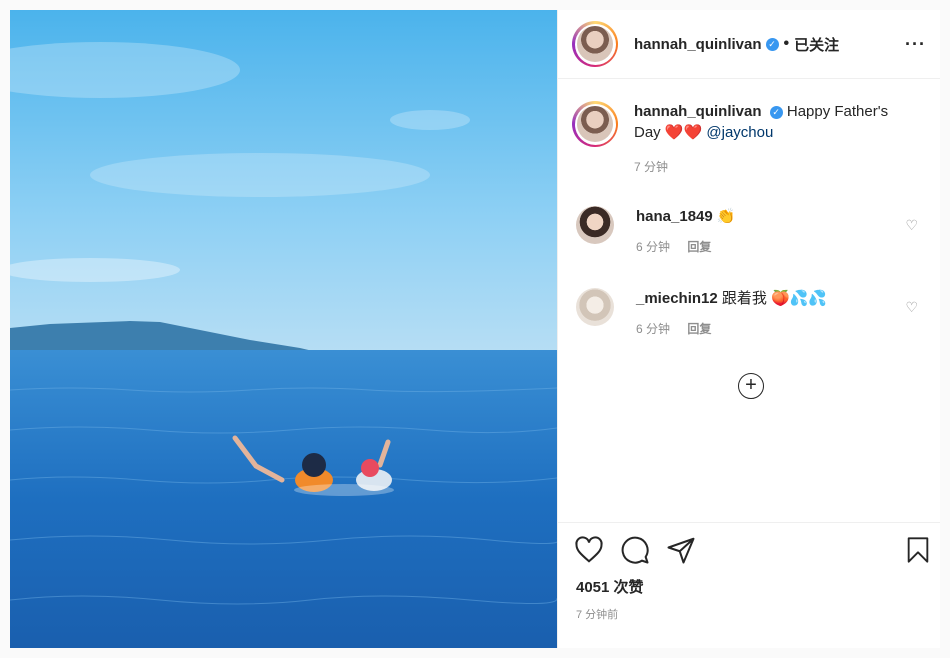  Describe the element at coordinates (726, 216) in the screenshot. I see `comment-text: 👏` at that location.